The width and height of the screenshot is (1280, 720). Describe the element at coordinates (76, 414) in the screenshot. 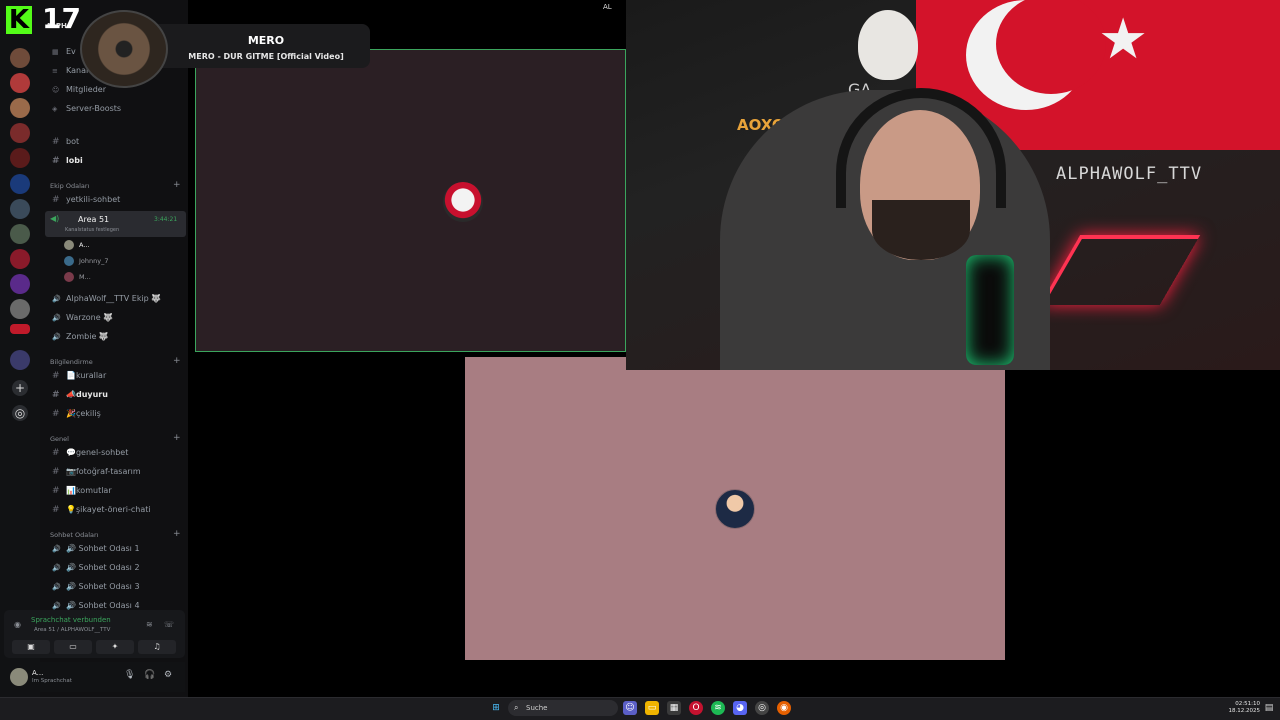

I see `channel-cekilis: # 🎉çekiliş` at that location.